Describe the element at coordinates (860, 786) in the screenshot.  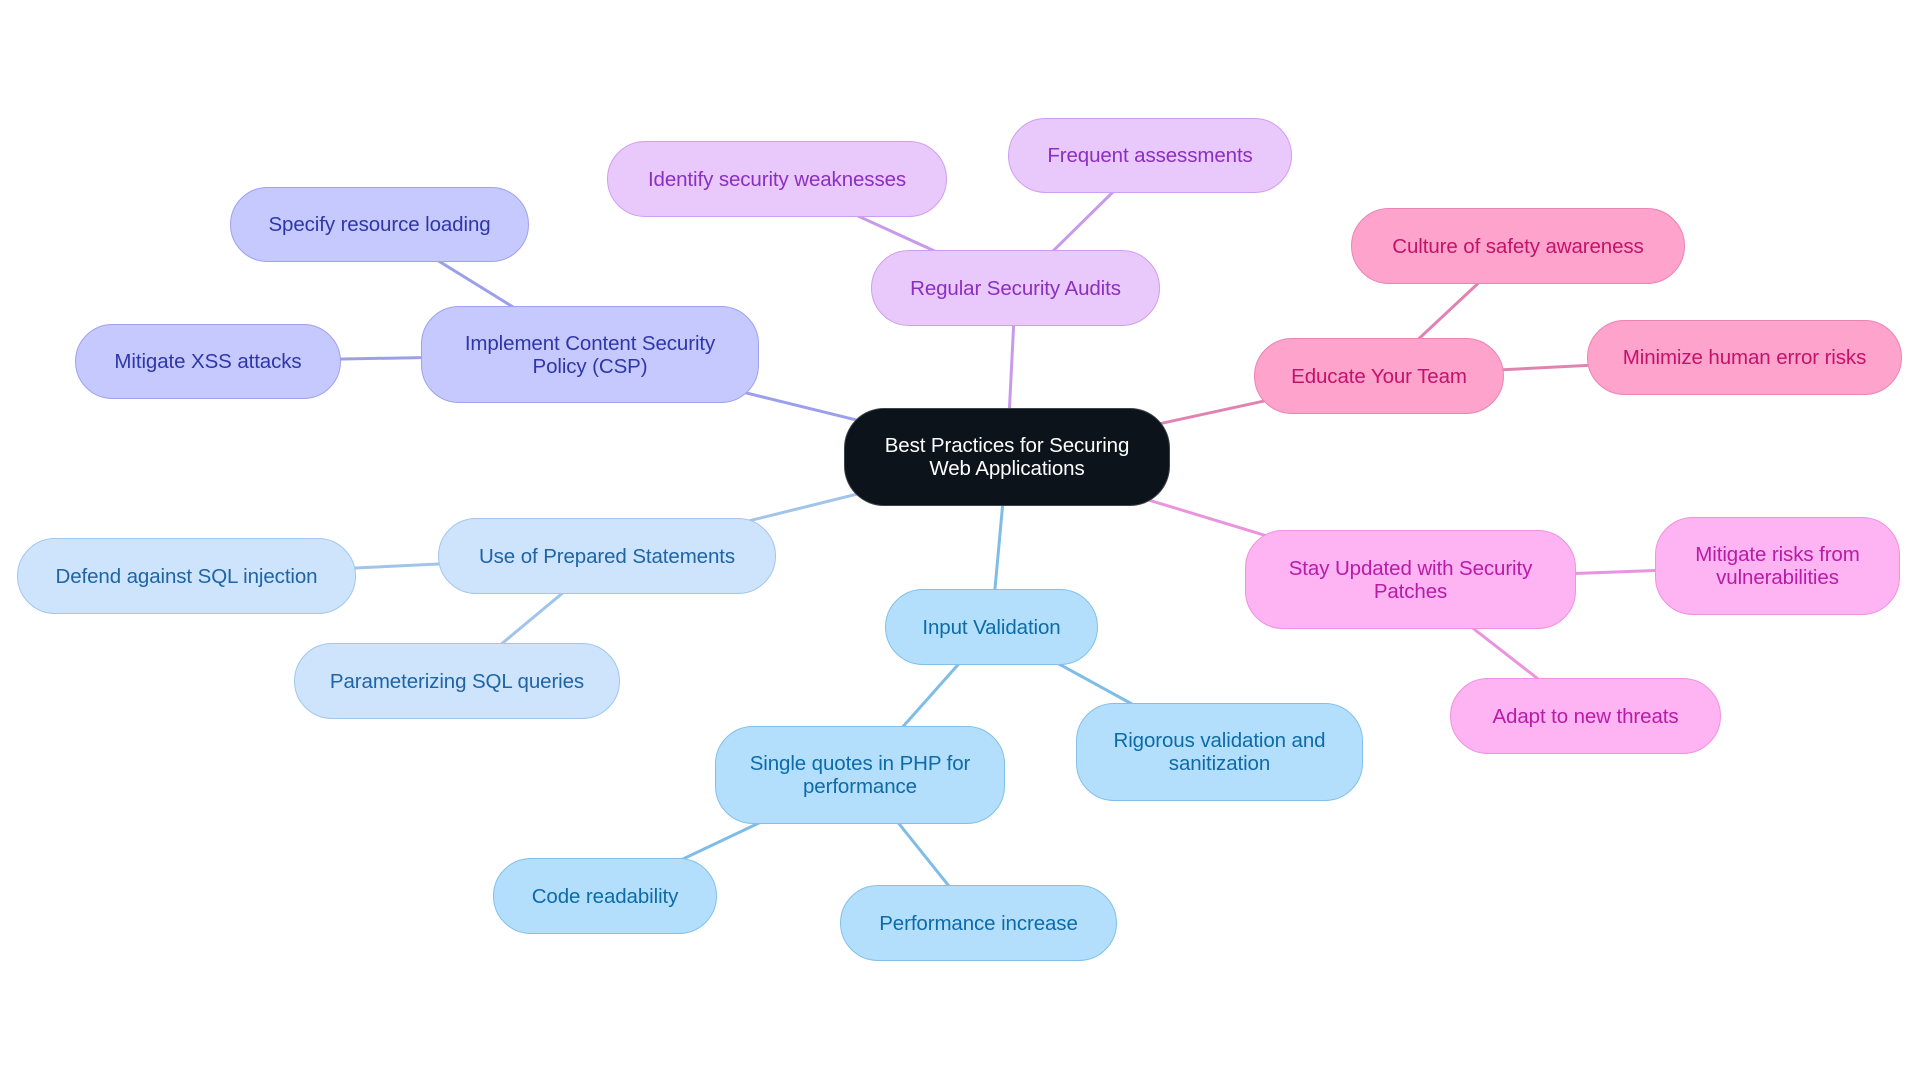
I see `node-label-line-2: performance` at that location.